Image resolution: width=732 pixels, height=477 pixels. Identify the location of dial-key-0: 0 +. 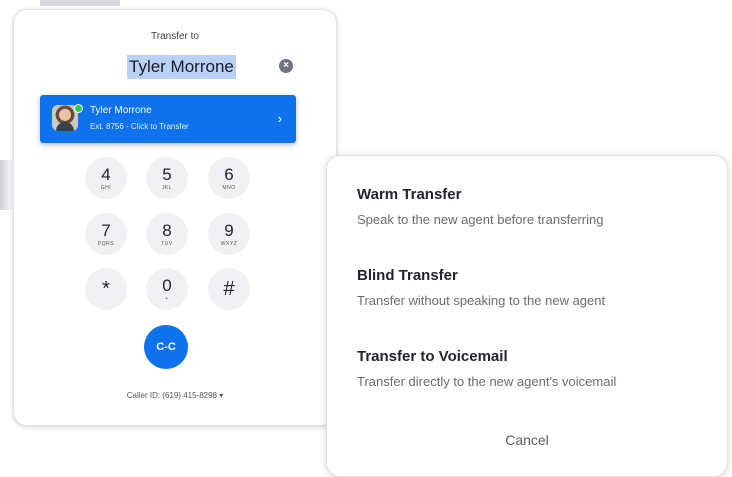
(167, 289).